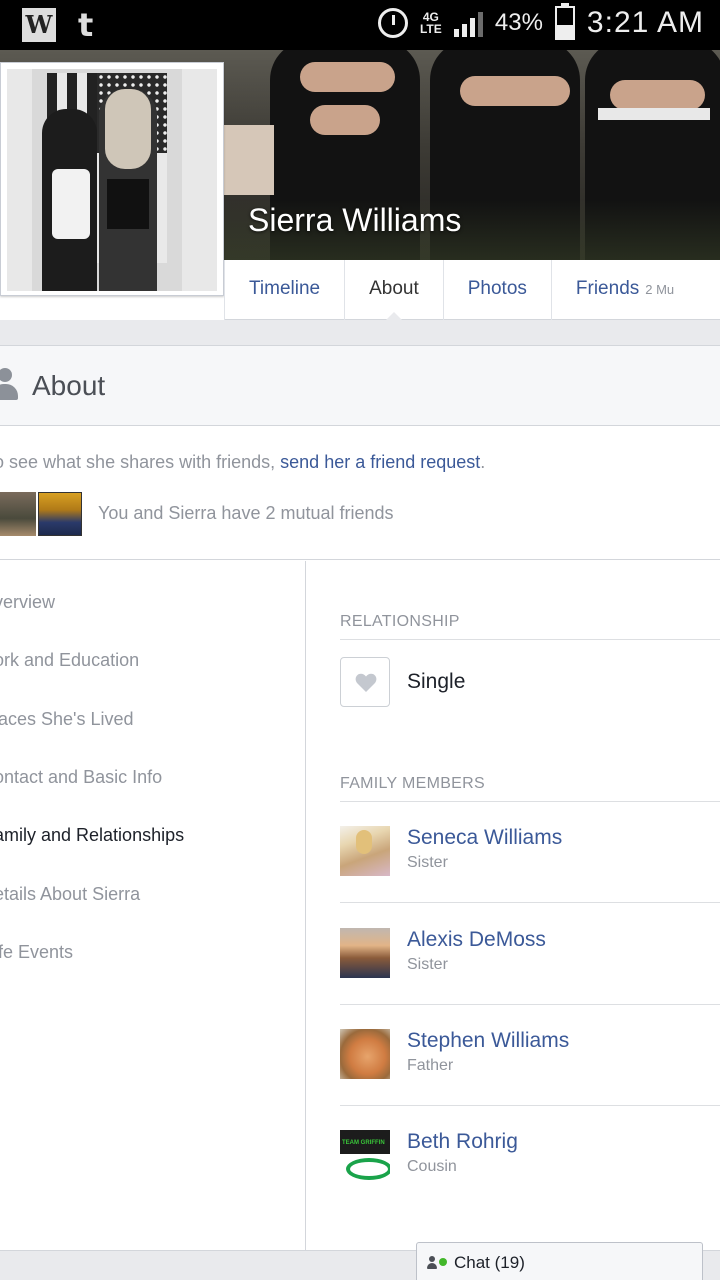  What do you see at coordinates (36, 952) in the screenshot?
I see `nav-life-events: ife Events` at bounding box center [36, 952].